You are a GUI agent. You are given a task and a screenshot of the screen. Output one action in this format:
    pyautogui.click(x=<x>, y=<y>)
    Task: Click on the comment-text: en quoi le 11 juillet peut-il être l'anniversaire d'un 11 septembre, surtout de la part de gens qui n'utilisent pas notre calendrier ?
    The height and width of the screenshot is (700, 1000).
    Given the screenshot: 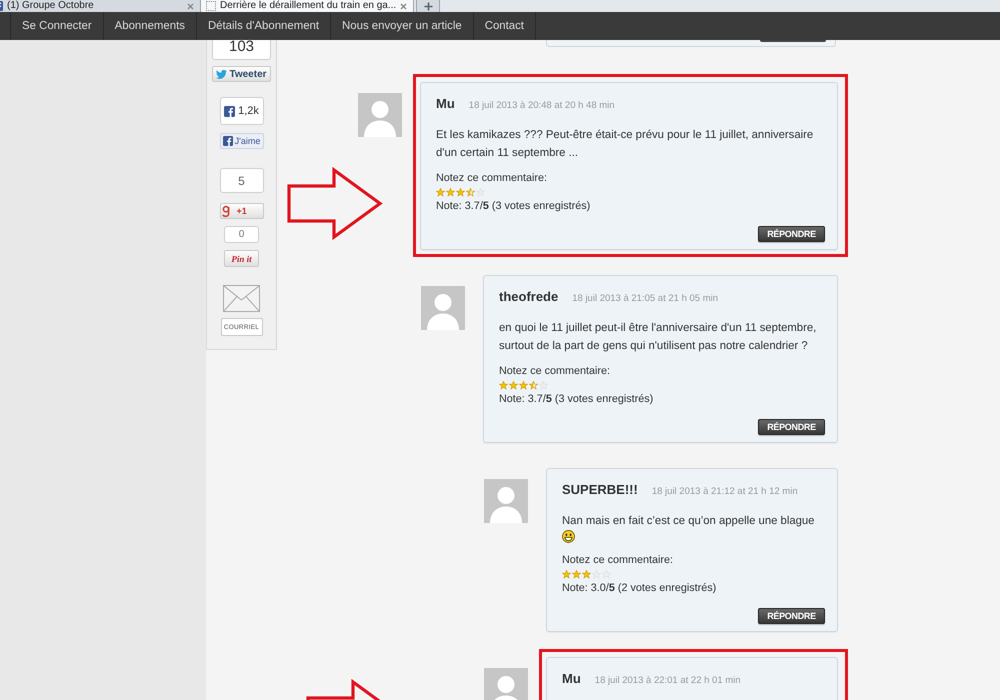 What is the action you would take?
    pyautogui.click(x=658, y=337)
    